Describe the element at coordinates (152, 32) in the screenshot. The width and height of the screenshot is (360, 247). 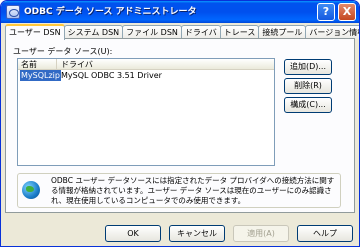
I see `tab-file-dsn: ファイル DSN` at that location.